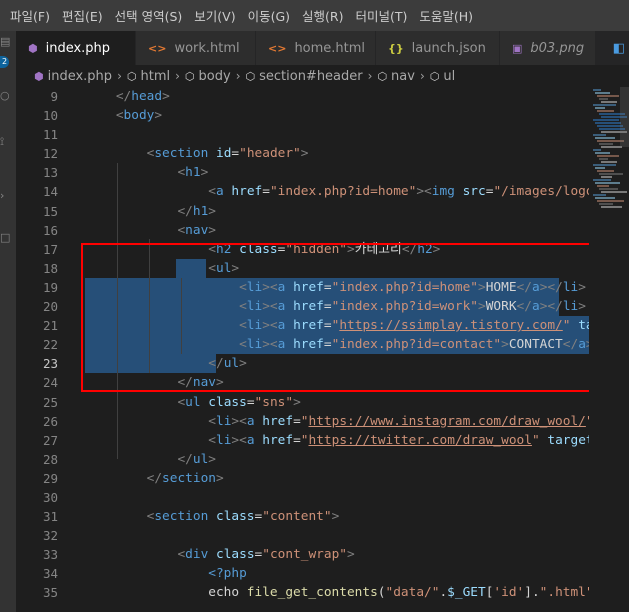 The width and height of the screenshot is (629, 612). Describe the element at coordinates (442, 76) in the screenshot. I see `breadcrumb-item: ⬡ ul` at that location.